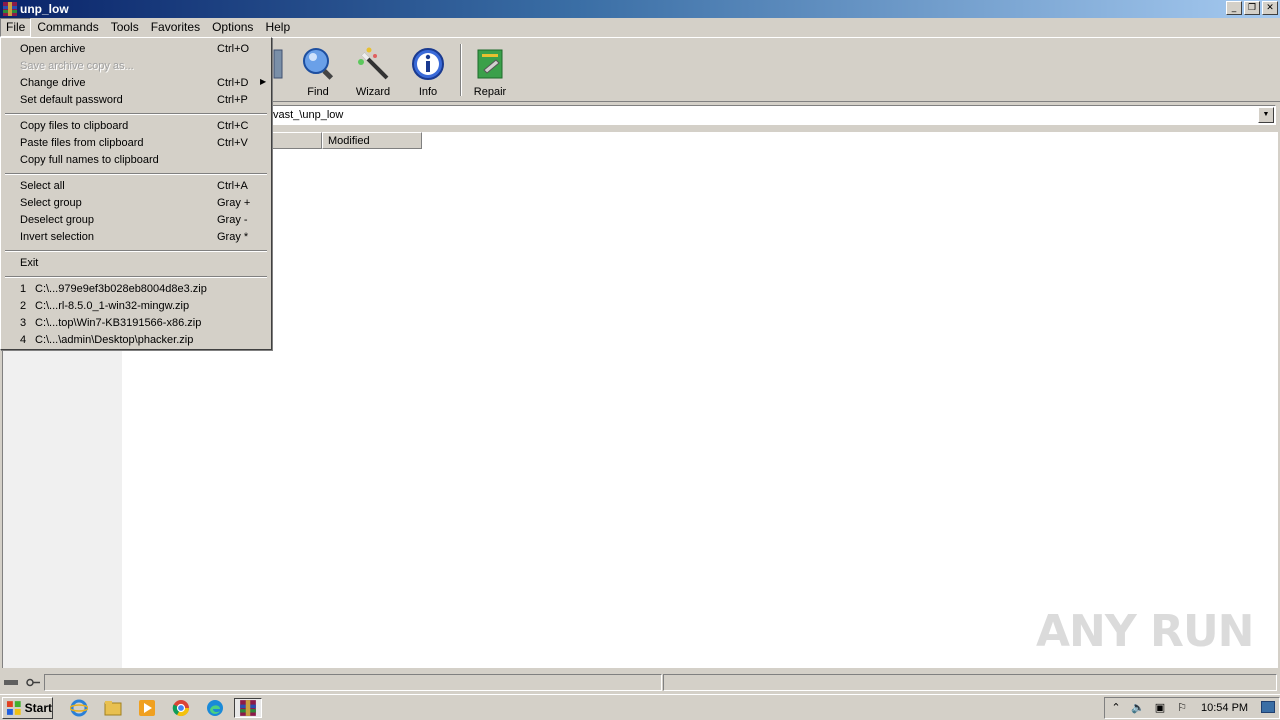 Image resolution: width=1280 pixels, height=720 pixels. I want to click on recent-number: 3, so click(23, 323).